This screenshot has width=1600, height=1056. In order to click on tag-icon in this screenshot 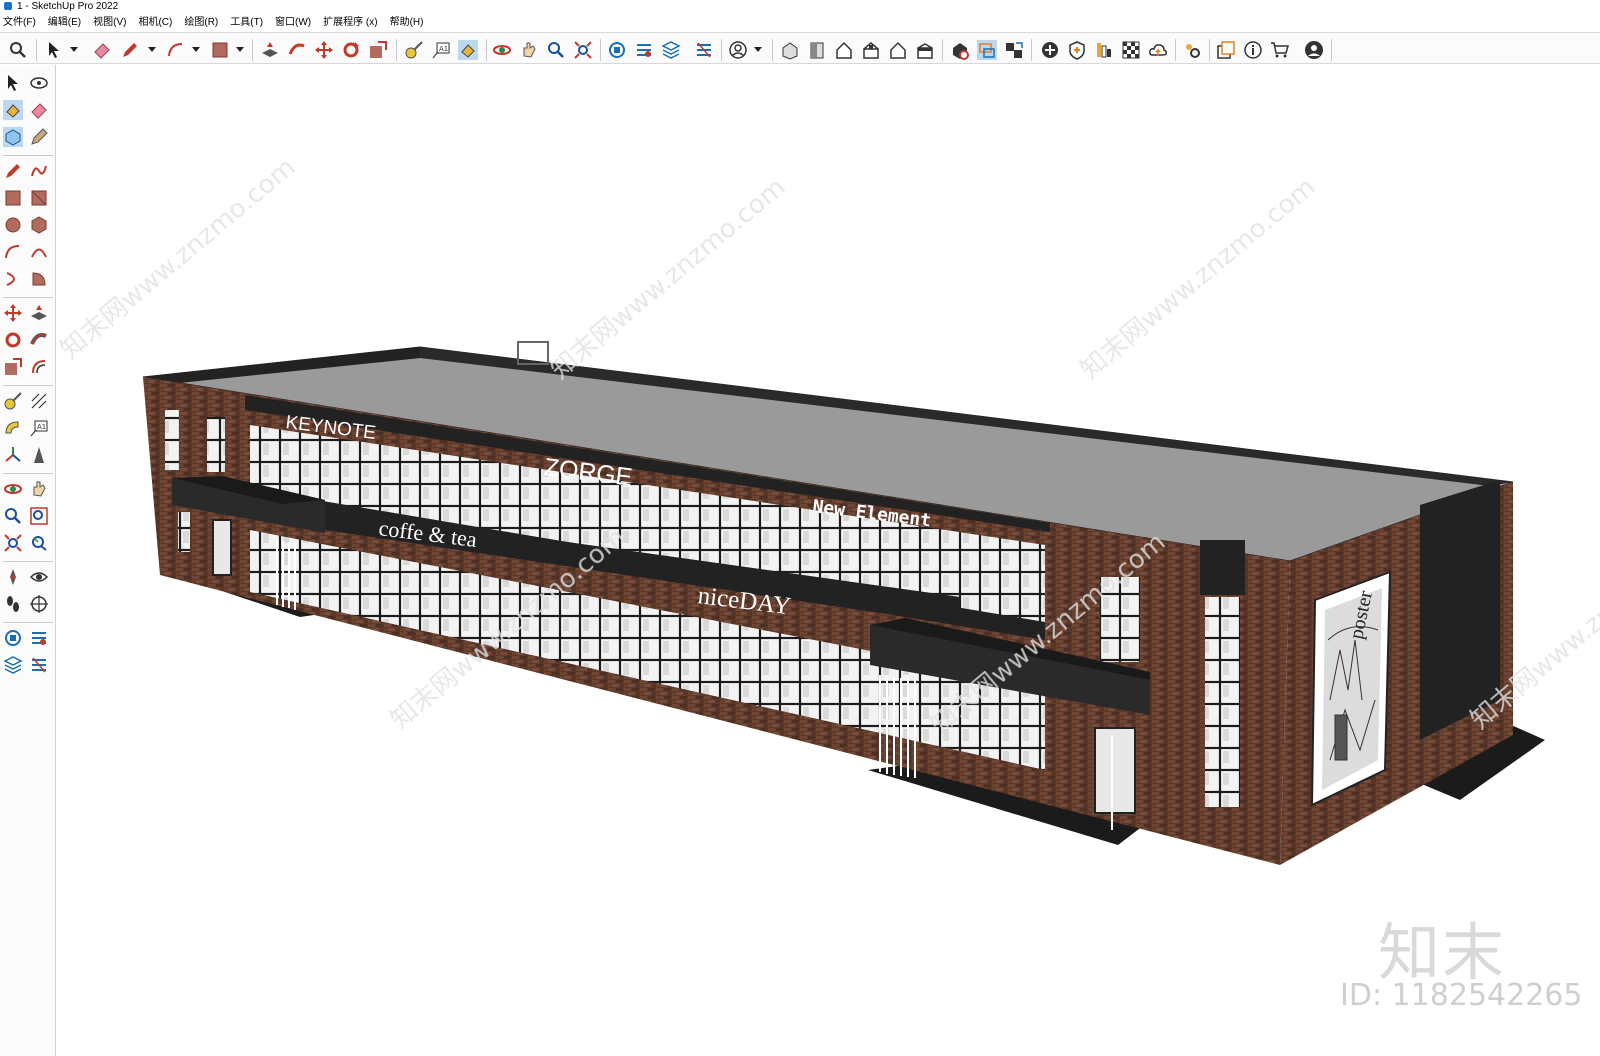, I will do `click(39, 137)`.